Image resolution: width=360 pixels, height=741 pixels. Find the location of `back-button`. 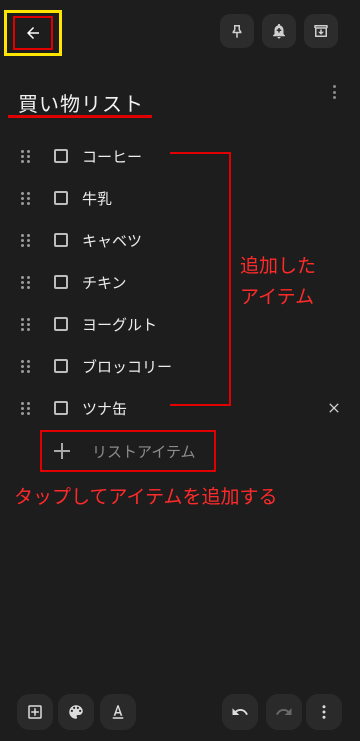

back-button is located at coordinates (33, 33).